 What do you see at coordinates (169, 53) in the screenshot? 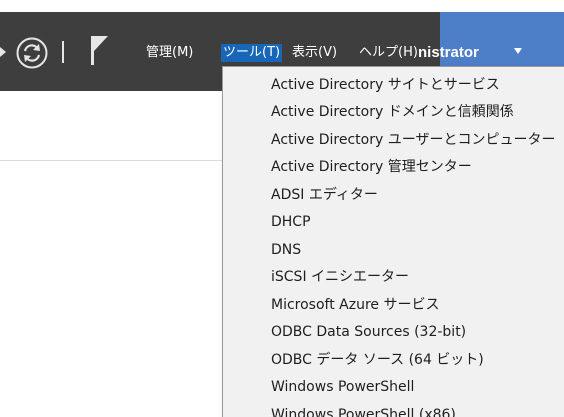
I see `menu-manage: 管理(M)` at bounding box center [169, 53].